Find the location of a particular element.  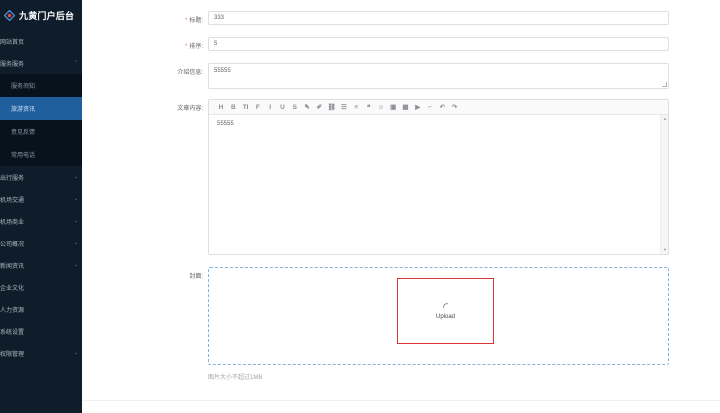

heading-icon: H is located at coordinates (221, 107).